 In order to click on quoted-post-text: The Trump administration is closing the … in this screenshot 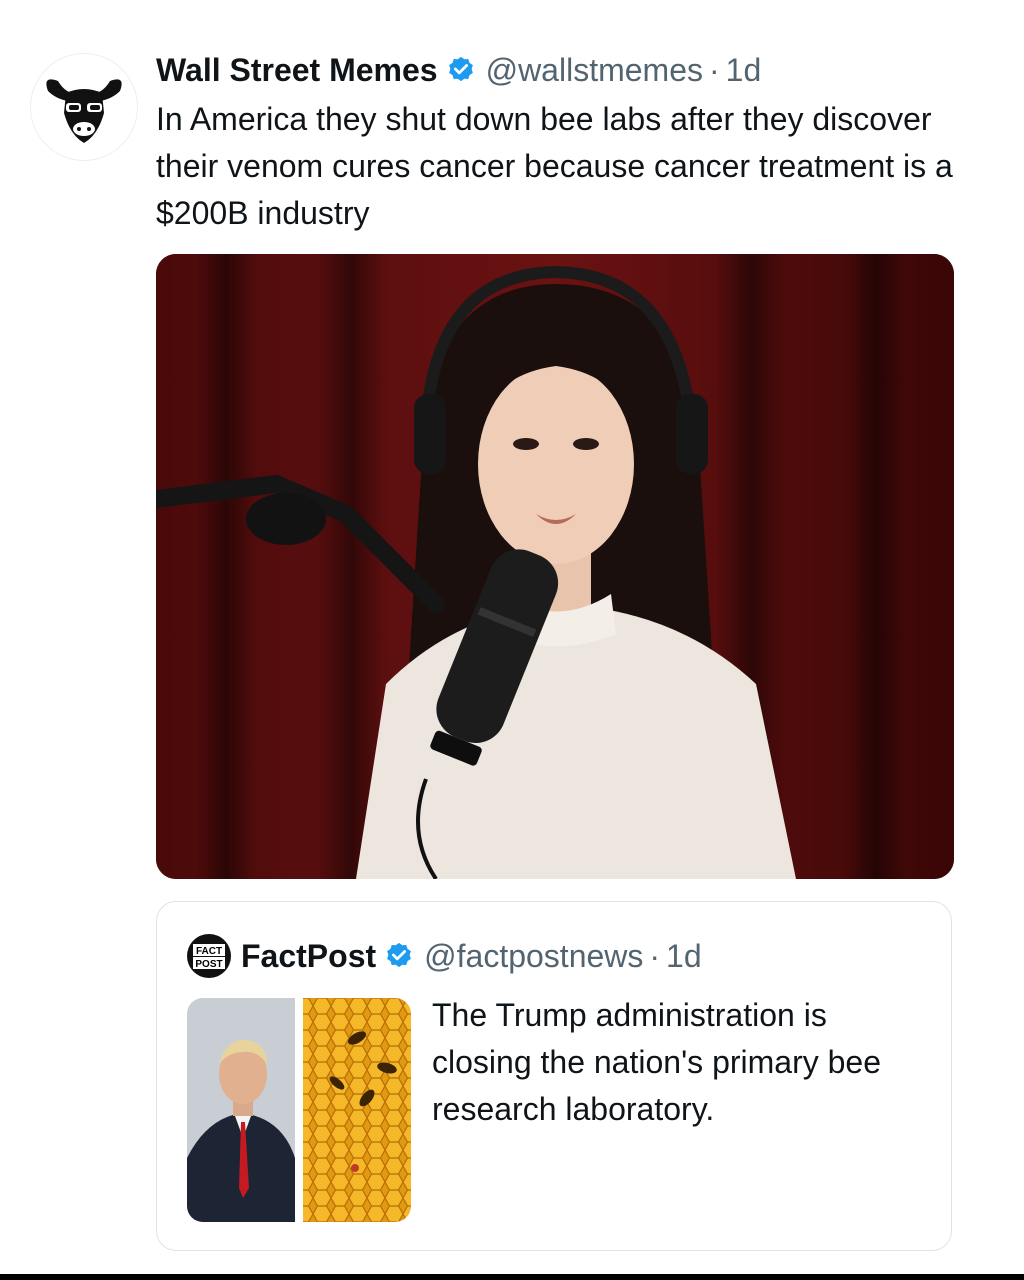, I will do `click(657, 1062)`.